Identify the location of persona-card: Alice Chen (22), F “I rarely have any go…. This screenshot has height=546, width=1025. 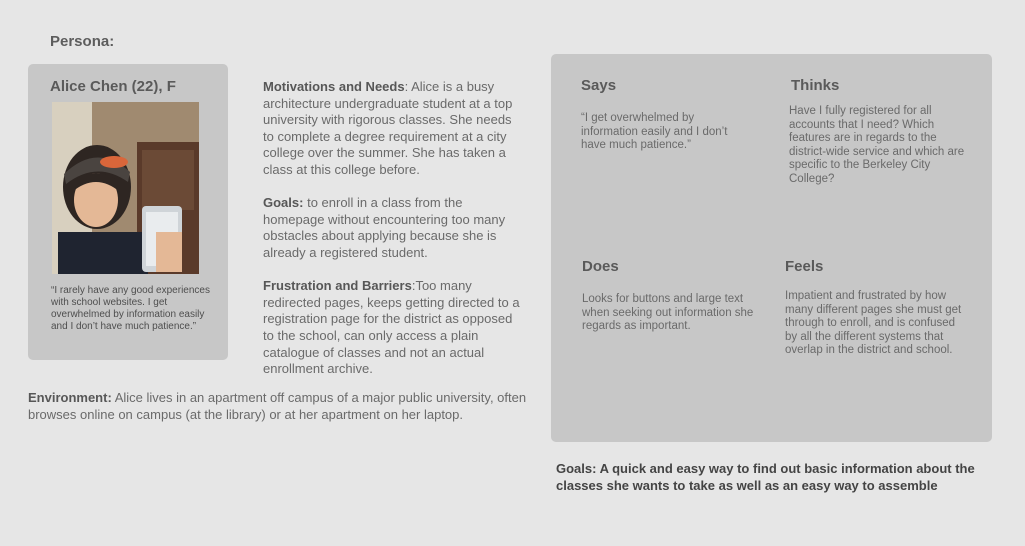
(128, 212).